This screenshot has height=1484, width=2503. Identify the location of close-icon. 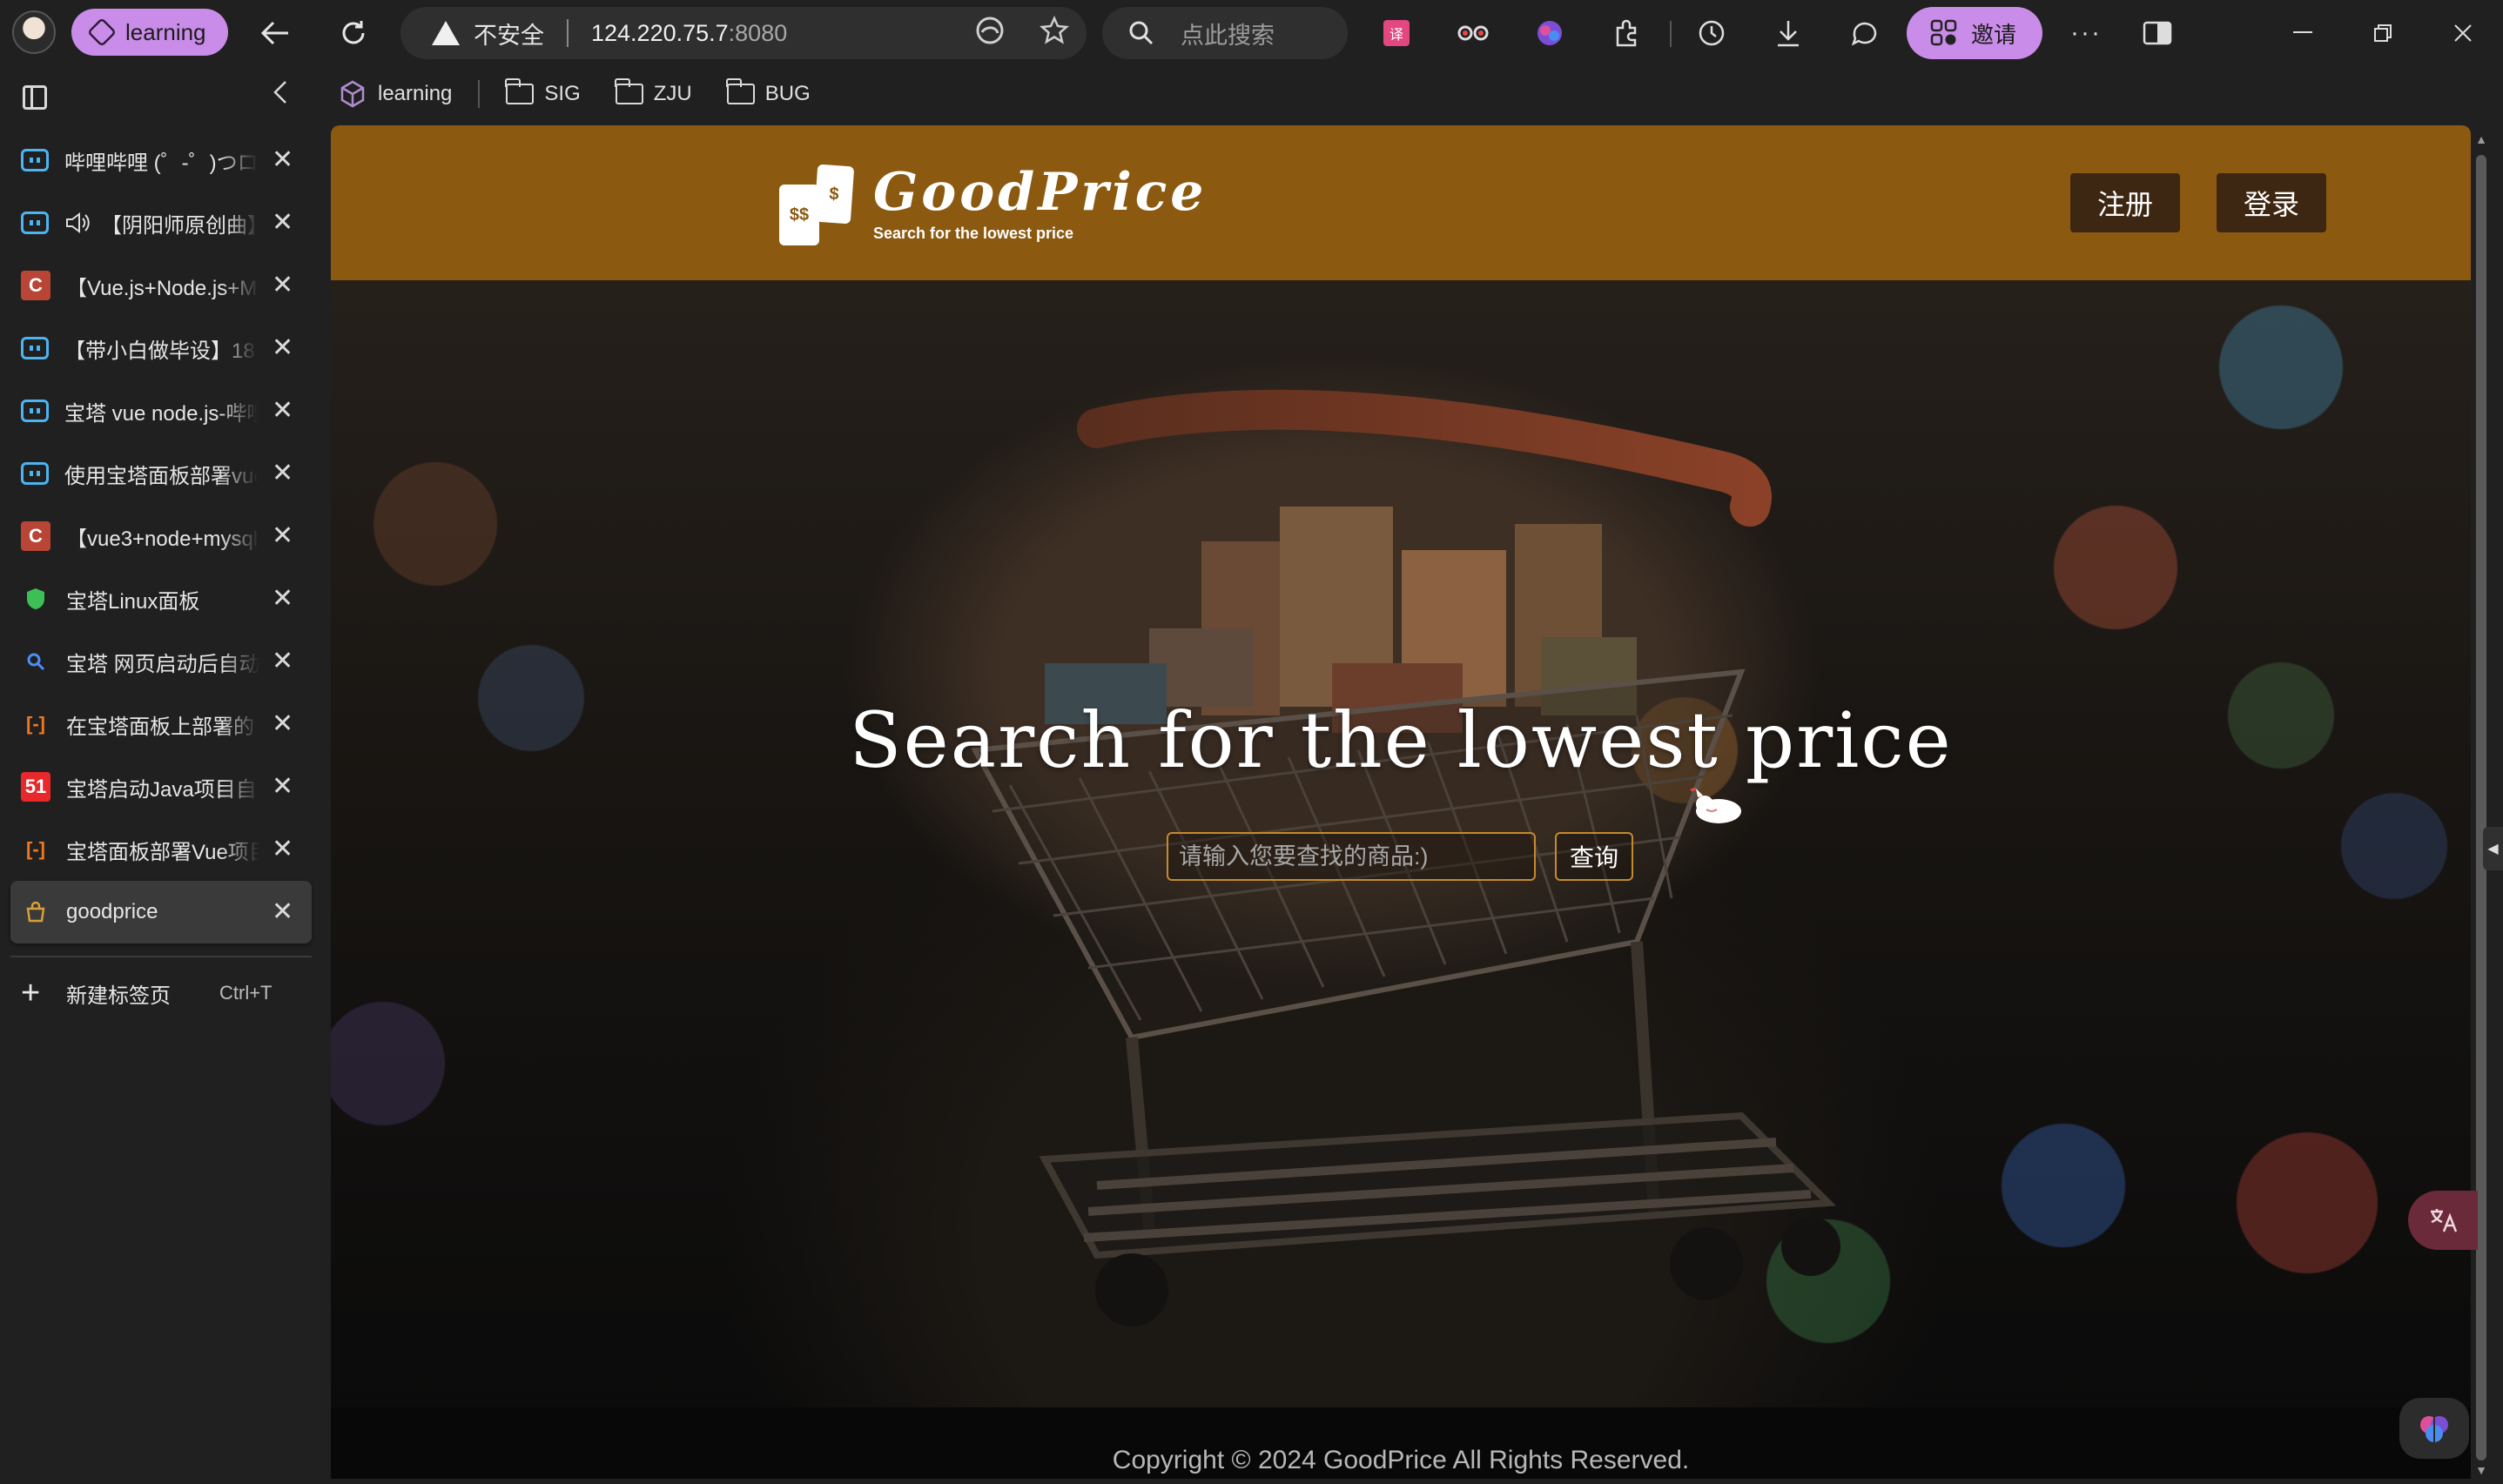
(2463, 33).